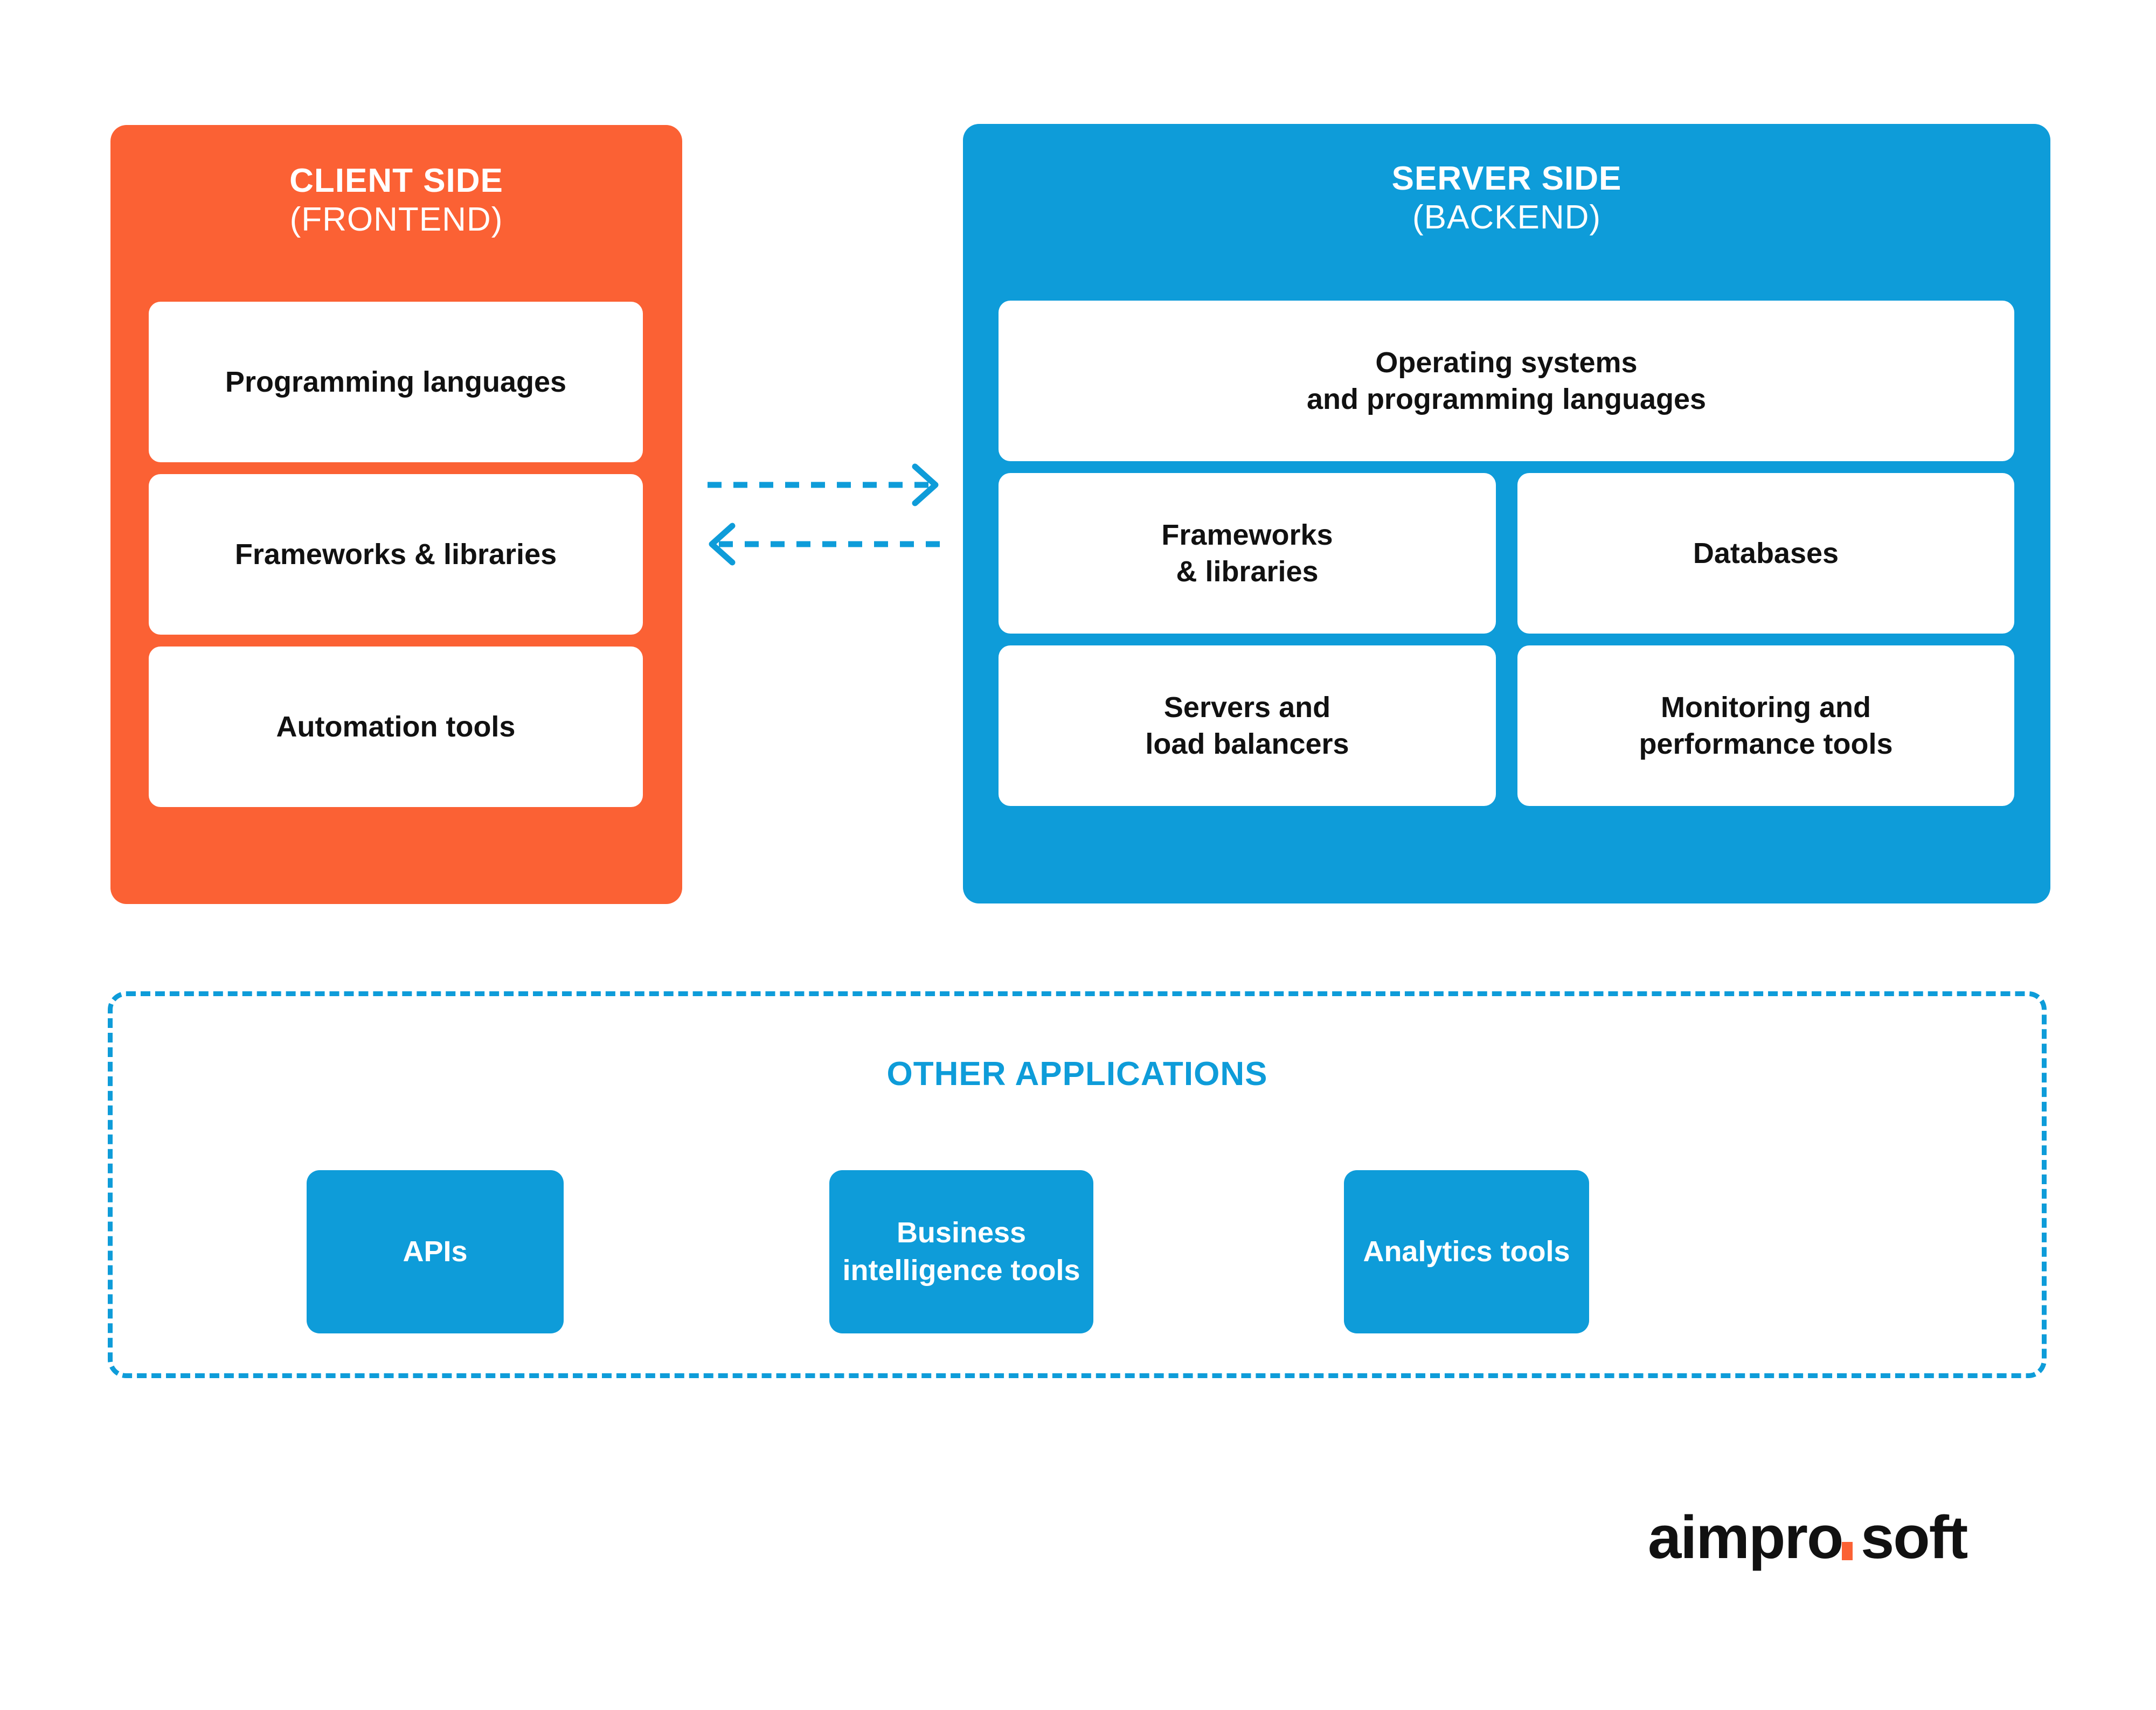  I want to click on other-card-label-line1: APIs, so click(436, 1252).